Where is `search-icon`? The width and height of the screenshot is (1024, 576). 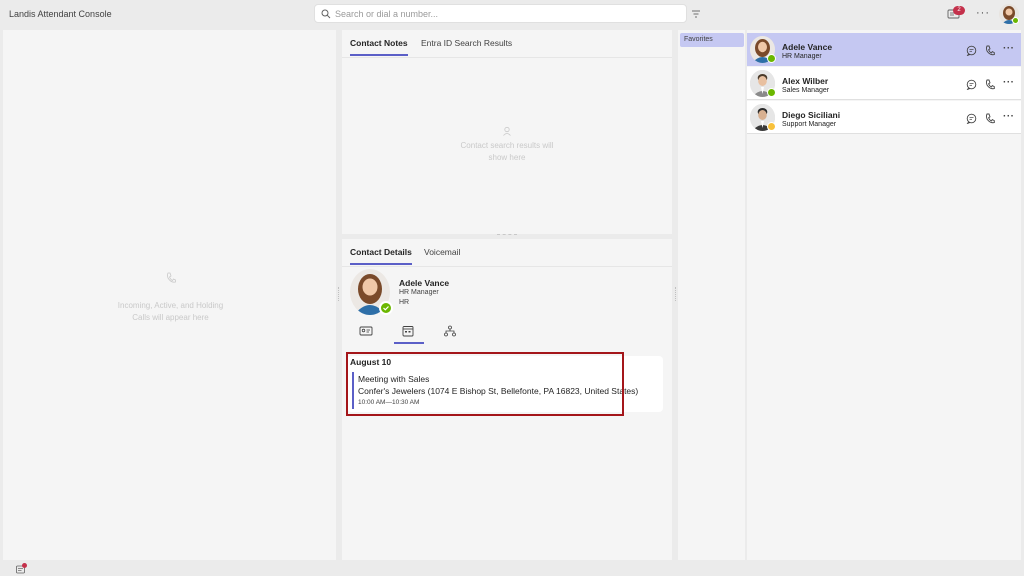
search-icon is located at coordinates (326, 14).